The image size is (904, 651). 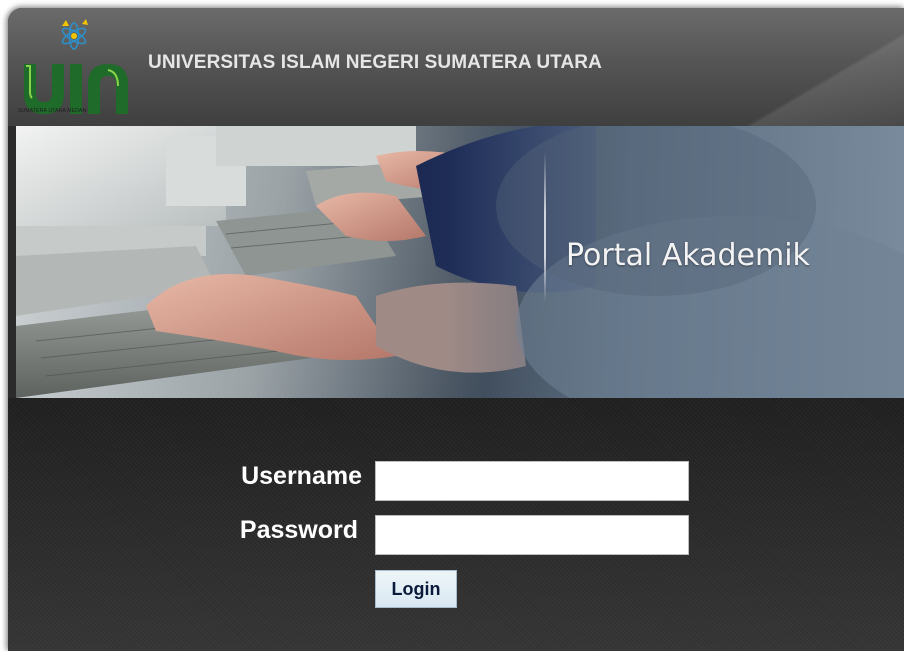 I want to click on university-name: UNIVERSITAS ISLAM NEGERI SUMATERA UTARA, so click(x=375, y=62).